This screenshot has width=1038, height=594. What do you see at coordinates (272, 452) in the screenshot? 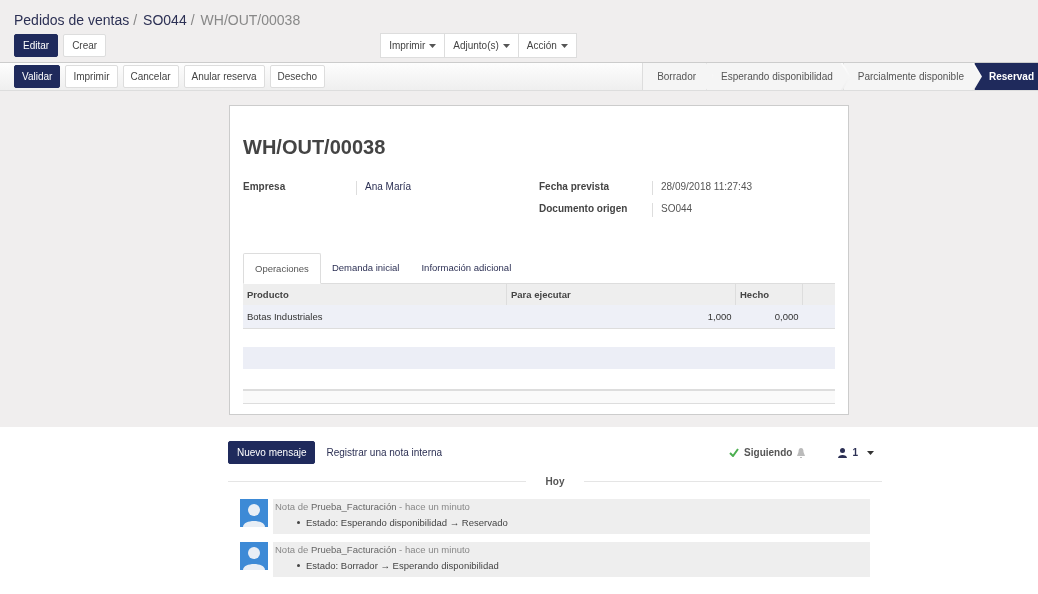
I see `new-message-button: Nuevo mensaje` at bounding box center [272, 452].